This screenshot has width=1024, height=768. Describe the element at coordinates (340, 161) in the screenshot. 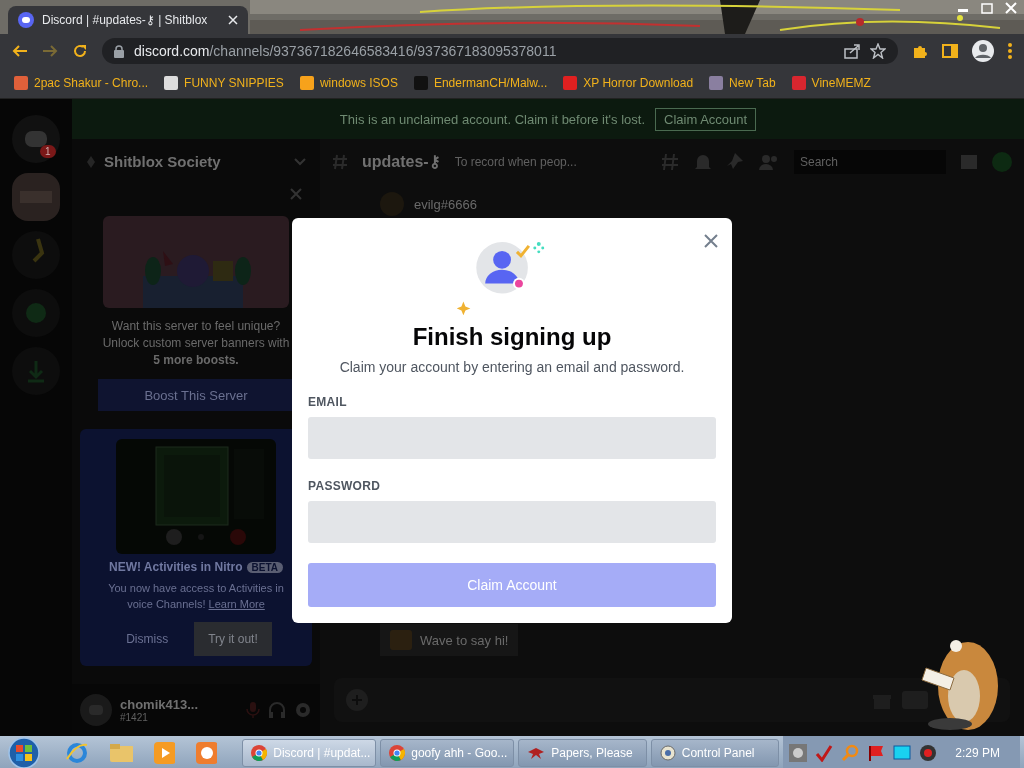

I see `hashtag-icon` at that location.